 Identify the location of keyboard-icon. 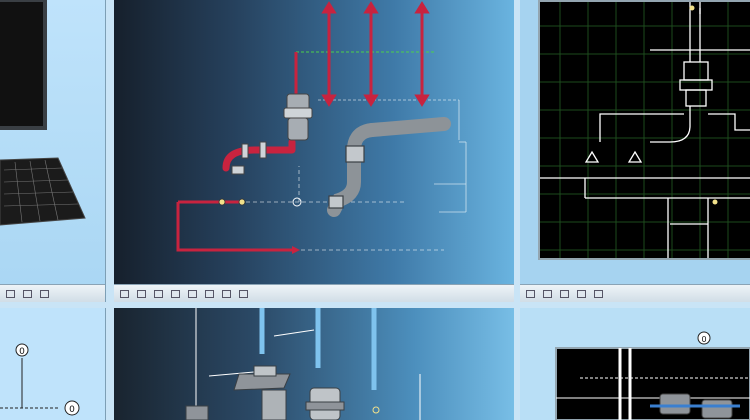
(43, 191).